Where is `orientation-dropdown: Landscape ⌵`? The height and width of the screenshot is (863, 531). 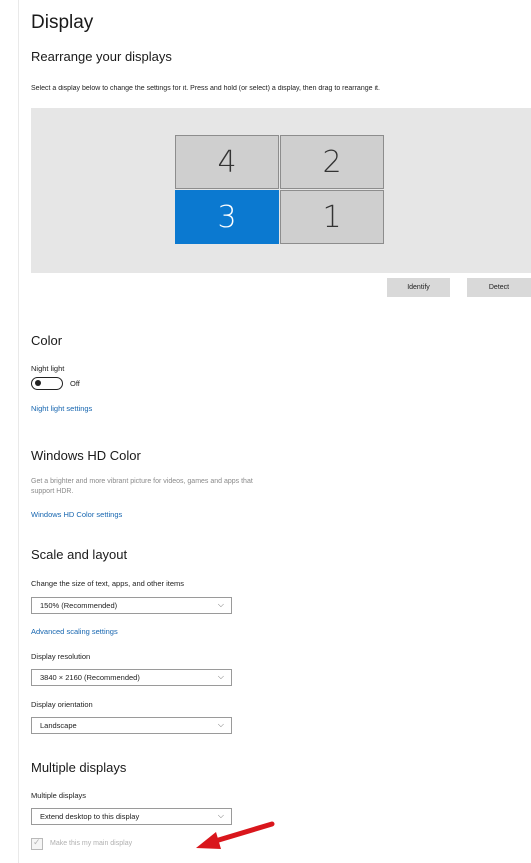
orientation-dropdown: Landscape ⌵ is located at coordinates (131, 725).